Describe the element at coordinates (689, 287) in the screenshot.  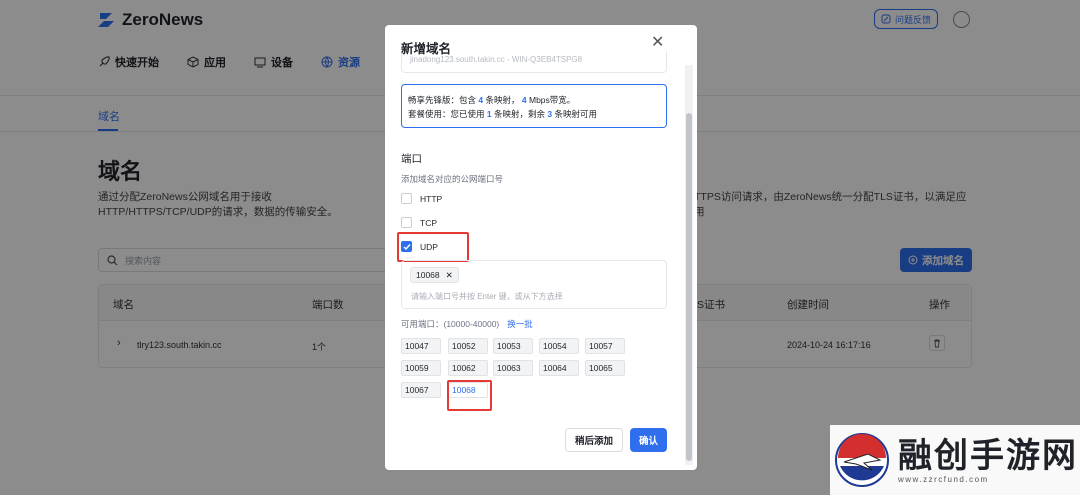
I see `scrollbar-thumb` at that location.